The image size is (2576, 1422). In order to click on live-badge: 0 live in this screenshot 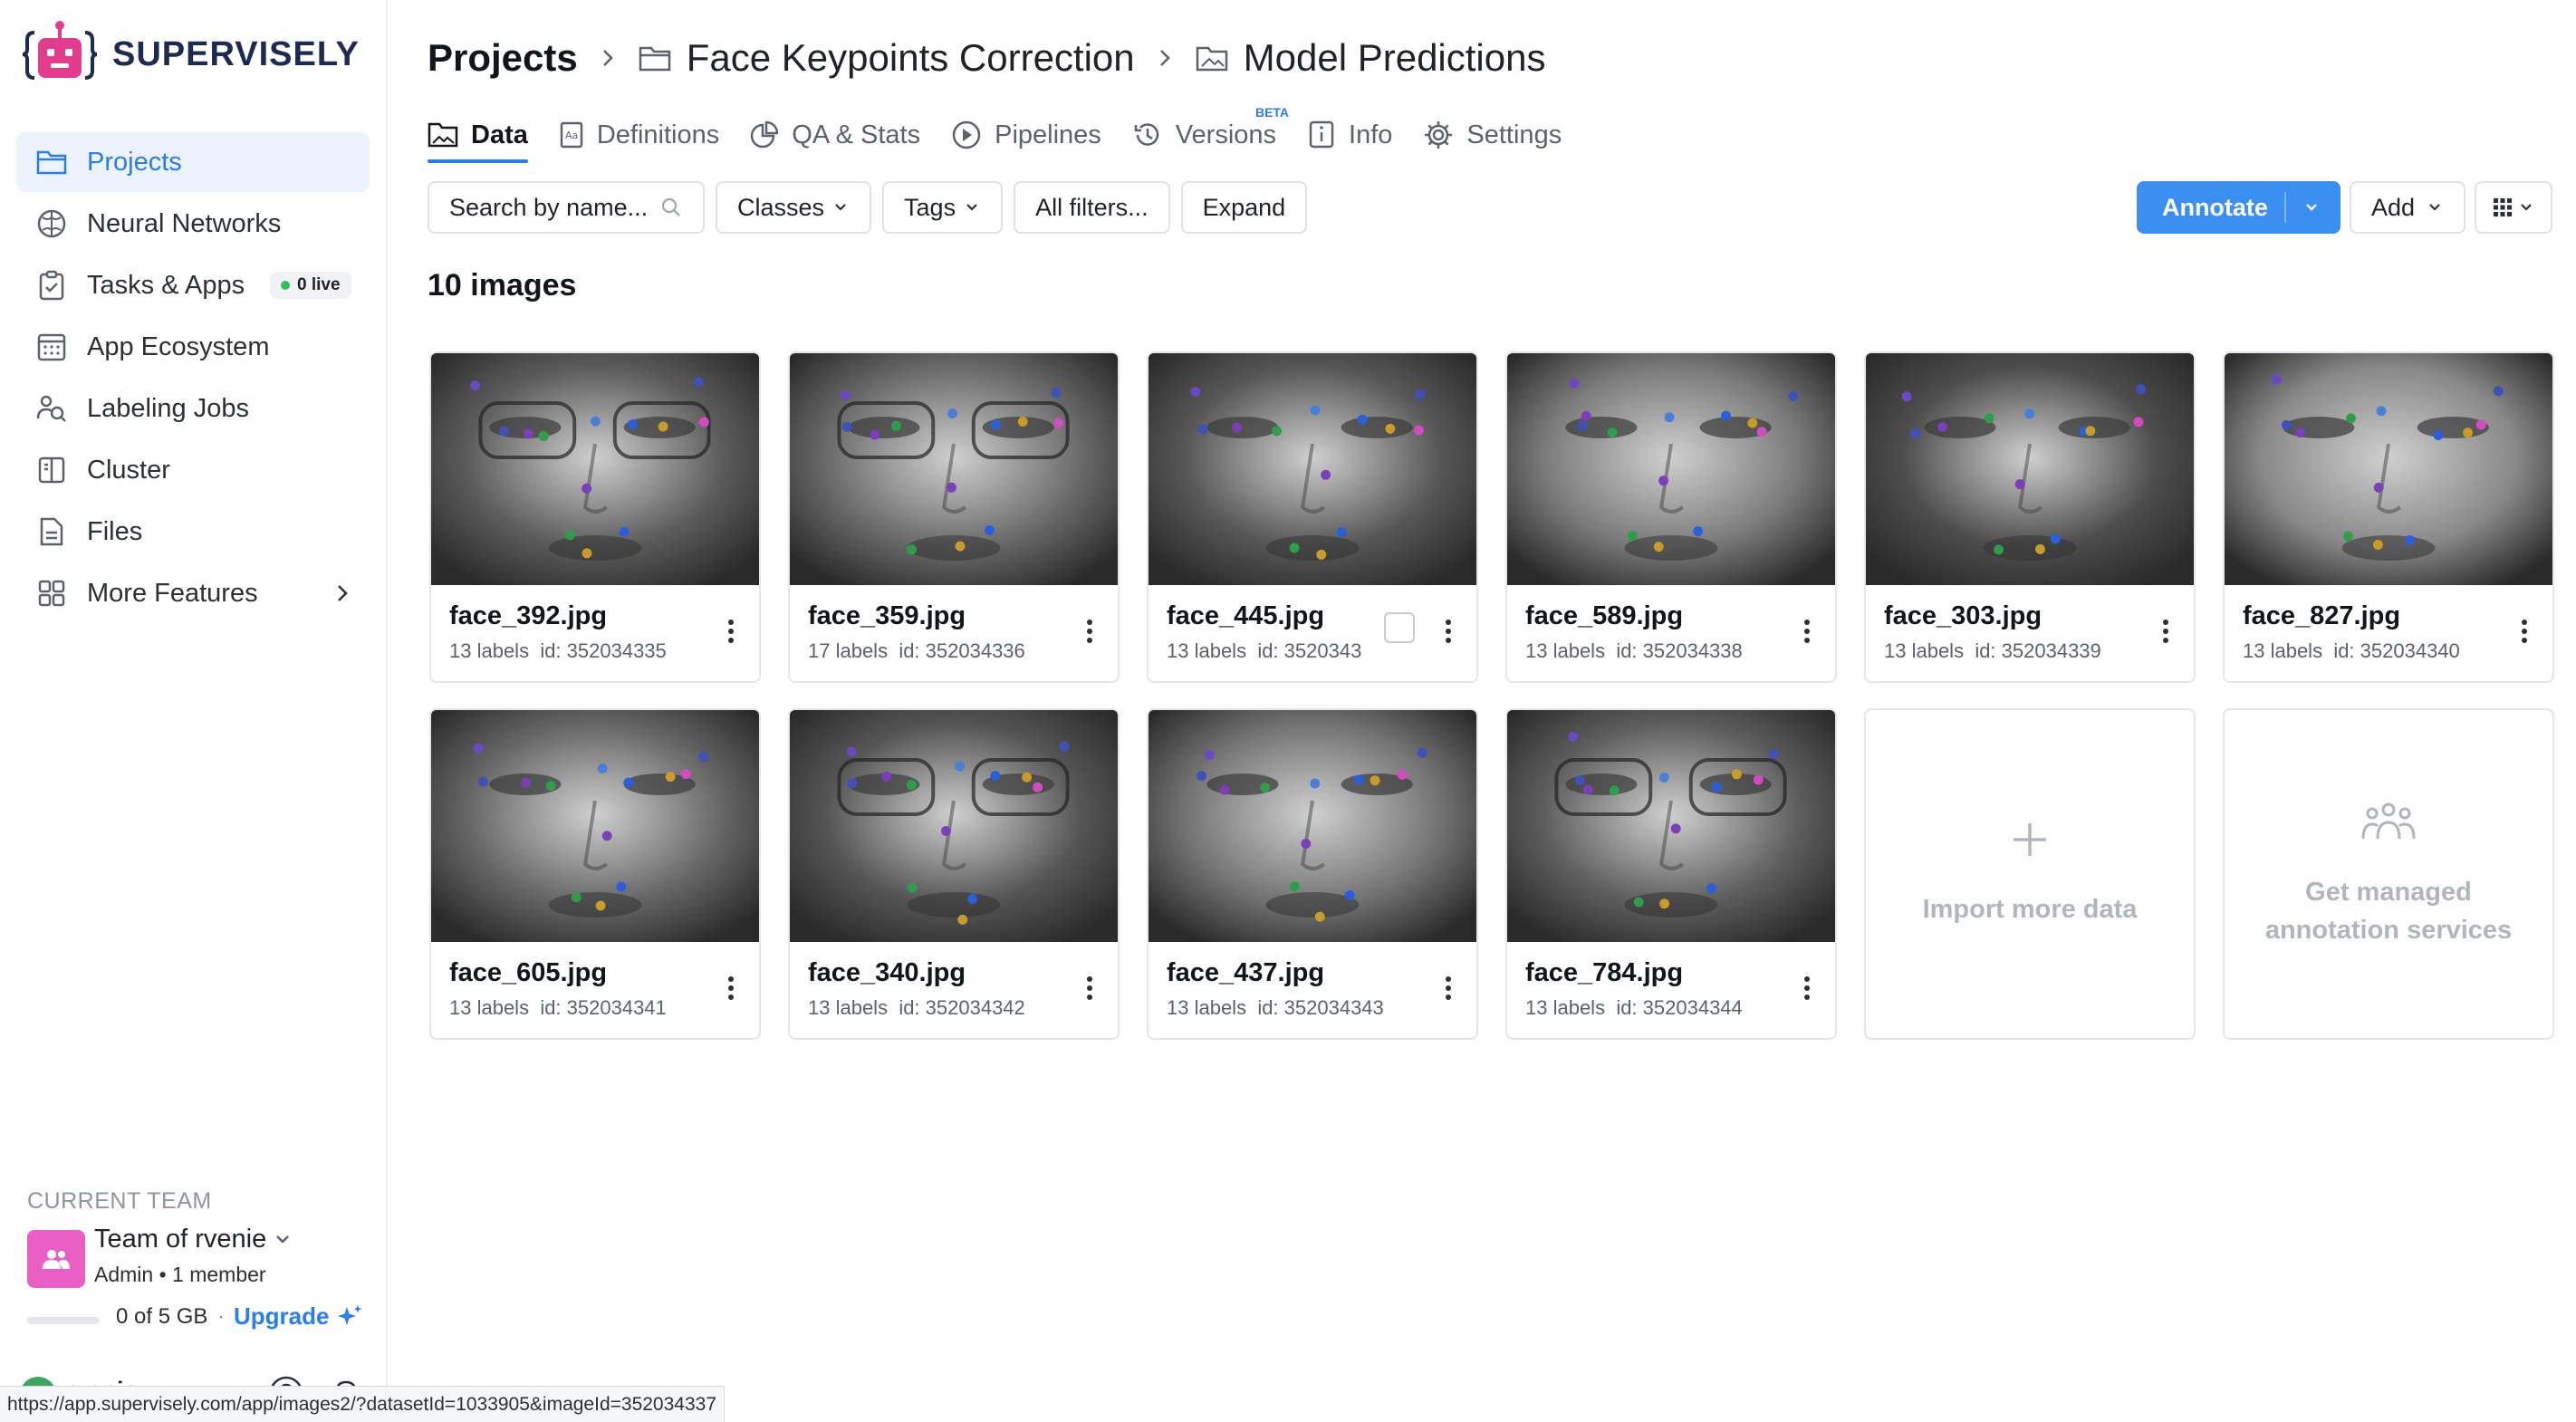, I will do `click(310, 285)`.